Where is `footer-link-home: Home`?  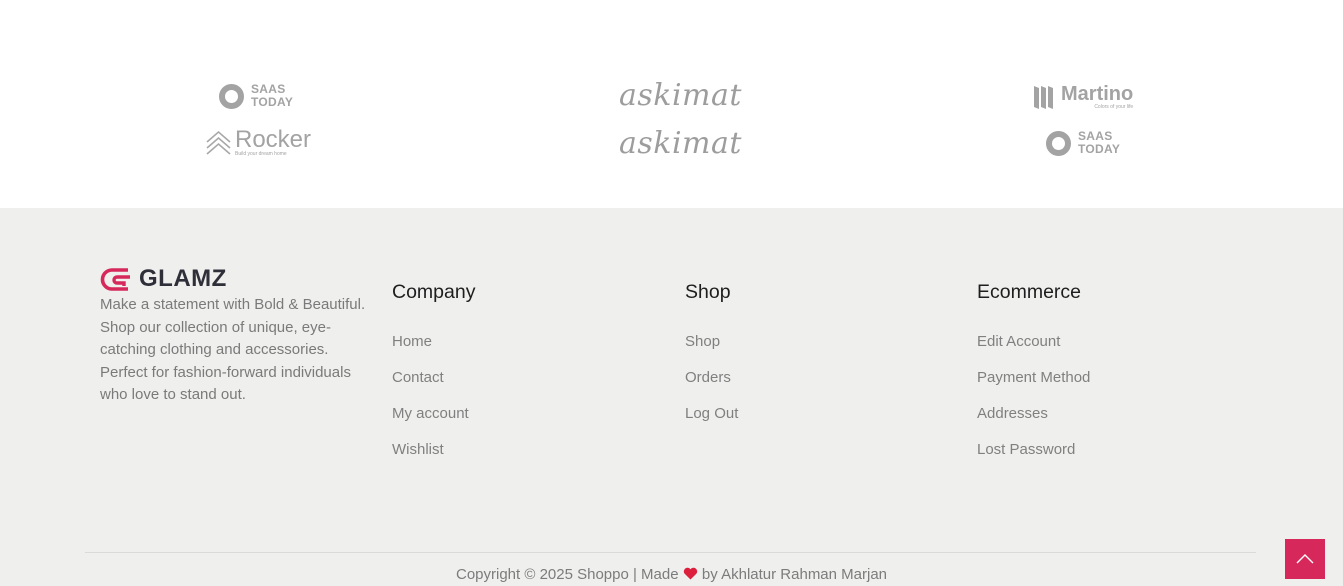 footer-link-home: Home is located at coordinates (433, 342).